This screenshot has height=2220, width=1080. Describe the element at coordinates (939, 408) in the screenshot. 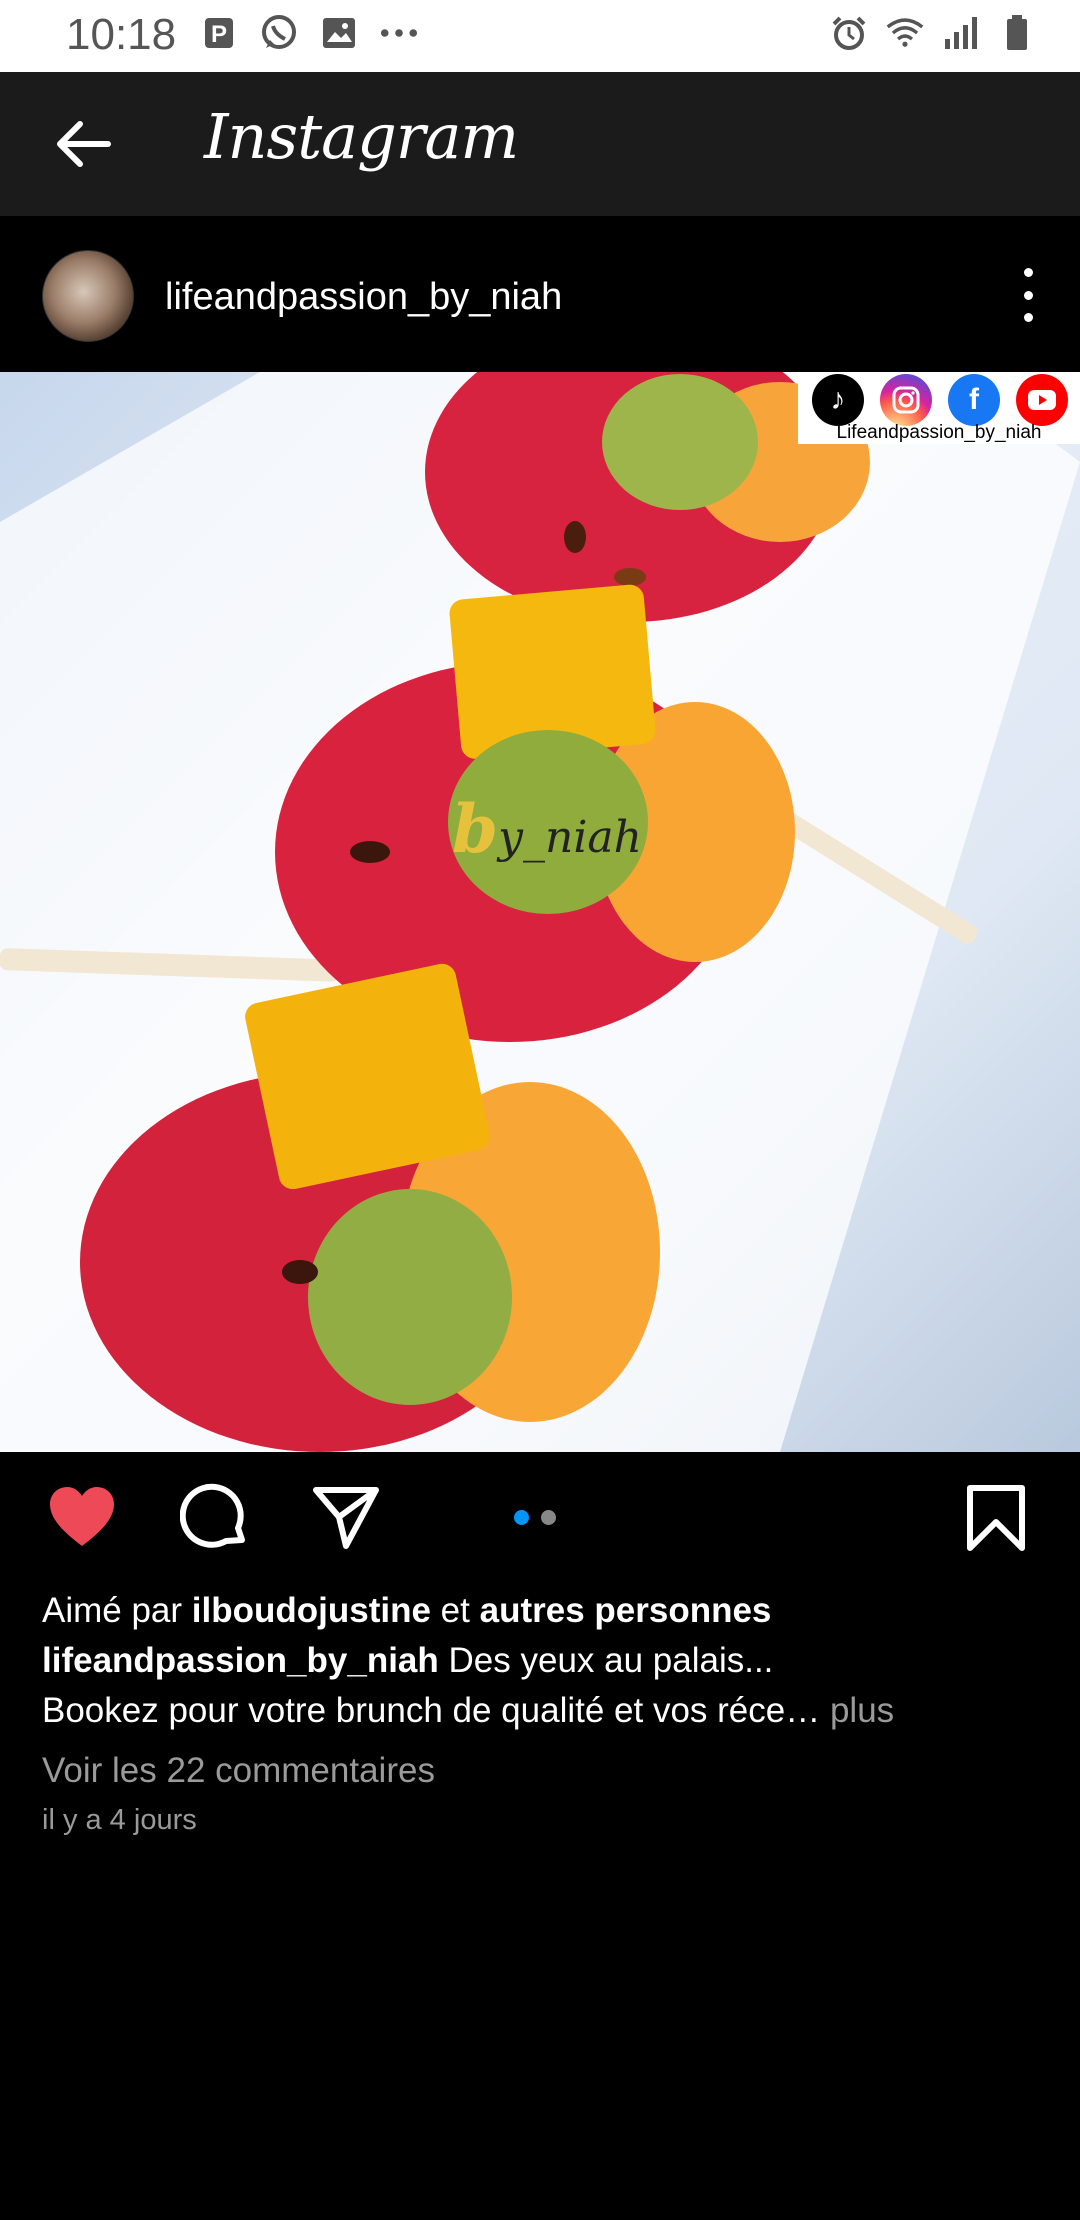

I see `social-watermark: ♪ f Lifeandpassion_by_niah` at that location.